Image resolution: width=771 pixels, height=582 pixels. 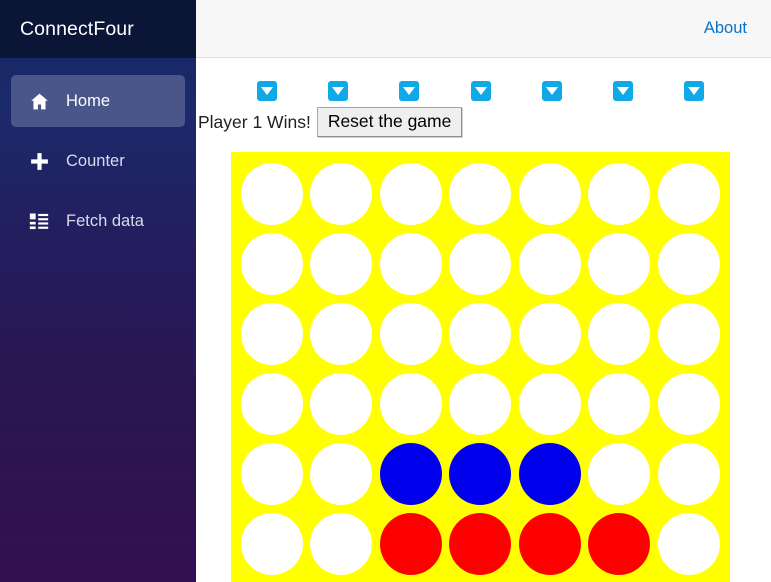 What do you see at coordinates (620, 474) in the screenshot?
I see `board-cell-r5-c6` at bounding box center [620, 474].